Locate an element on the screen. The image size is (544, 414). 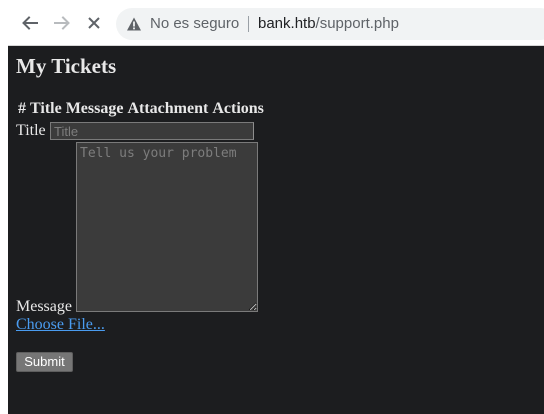
url-host: bank.htb is located at coordinates (287, 23).